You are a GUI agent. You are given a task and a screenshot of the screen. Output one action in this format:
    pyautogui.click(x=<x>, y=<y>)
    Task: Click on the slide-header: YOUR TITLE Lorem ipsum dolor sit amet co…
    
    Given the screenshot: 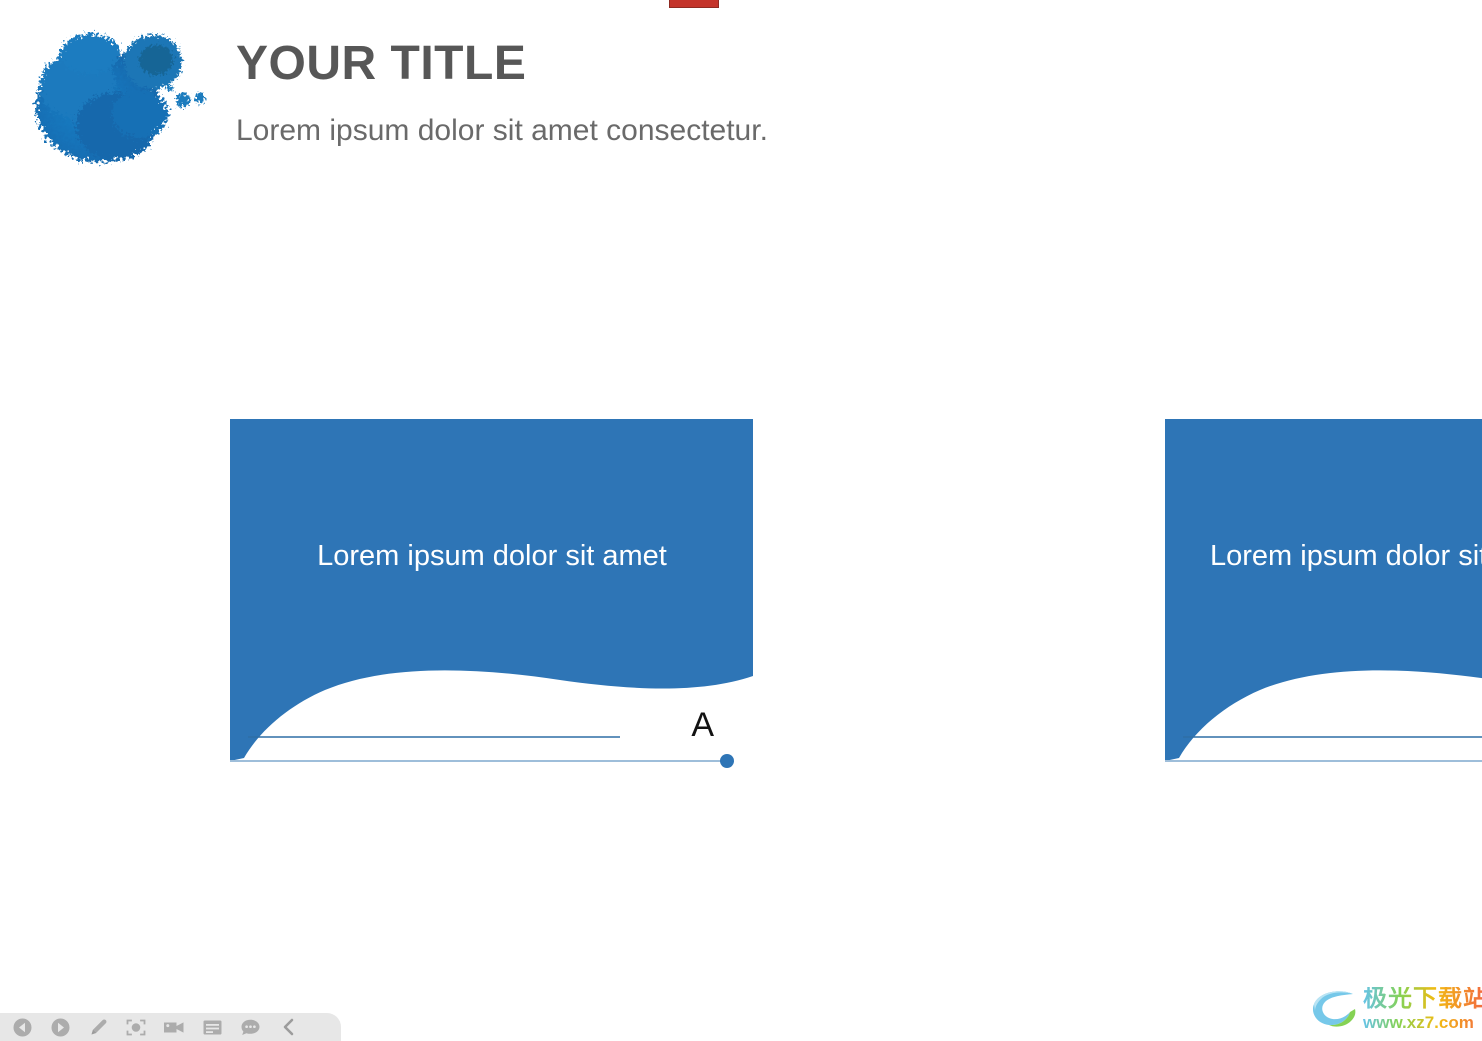 What is the action you would take?
    pyautogui.click(x=500, y=100)
    